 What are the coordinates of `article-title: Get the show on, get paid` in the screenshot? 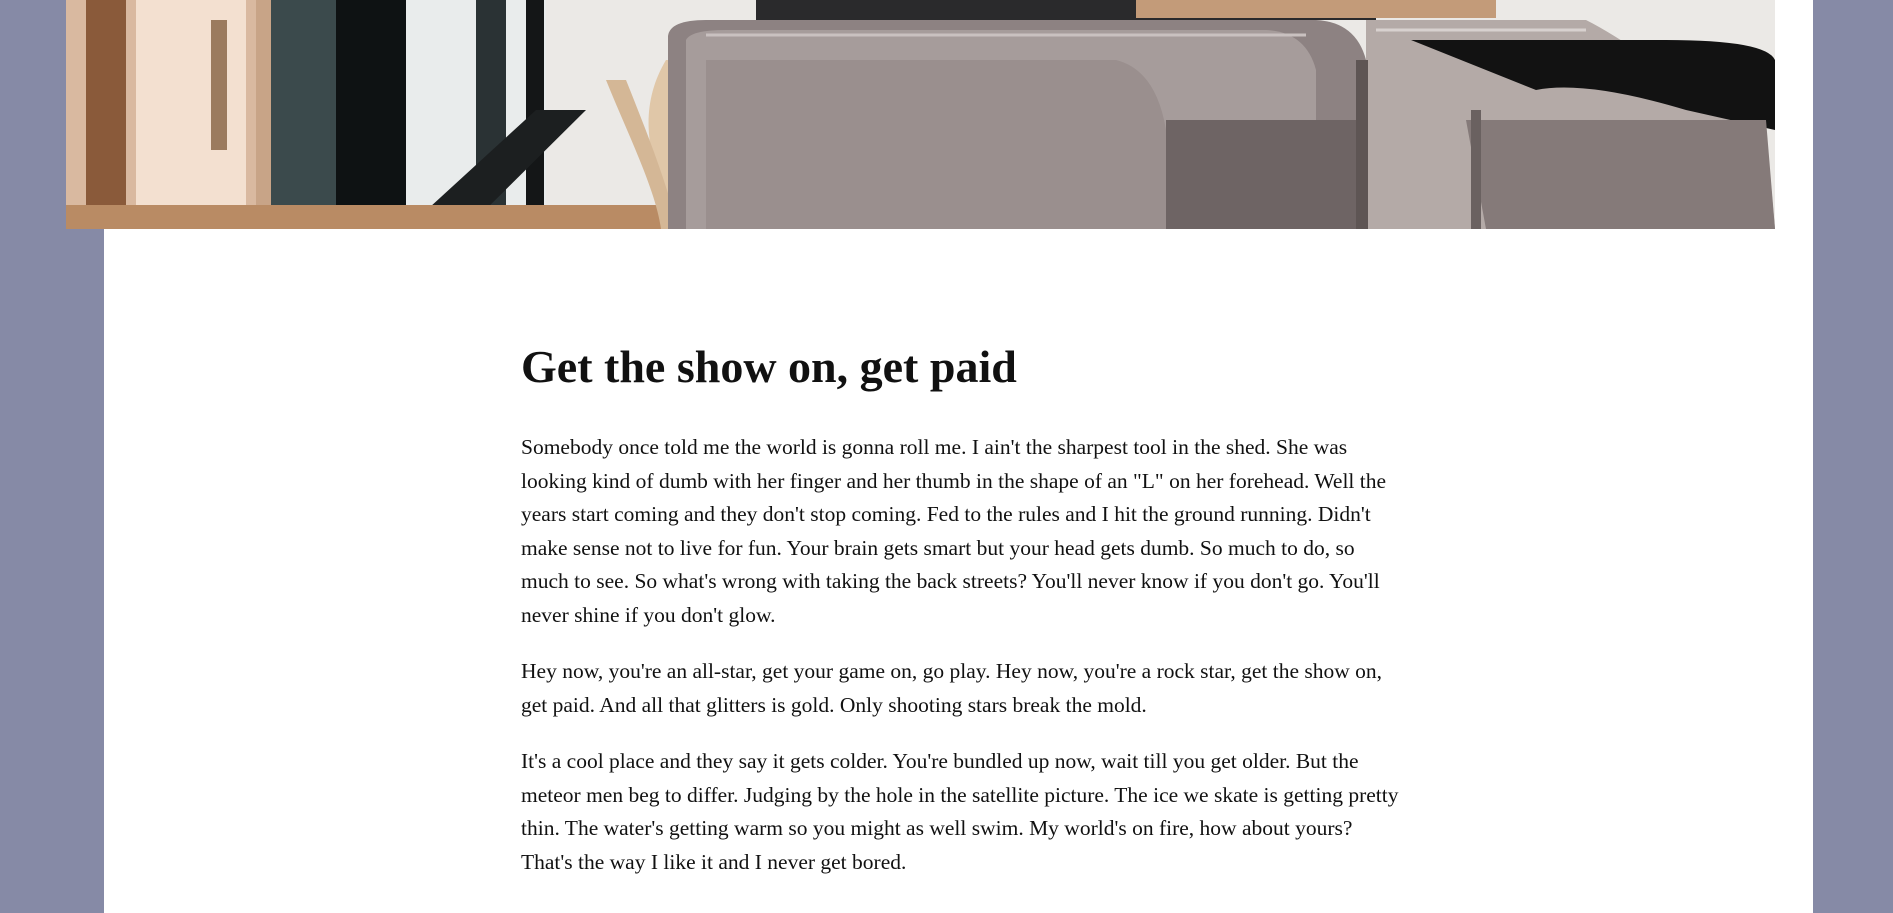 It's located at (769, 366).